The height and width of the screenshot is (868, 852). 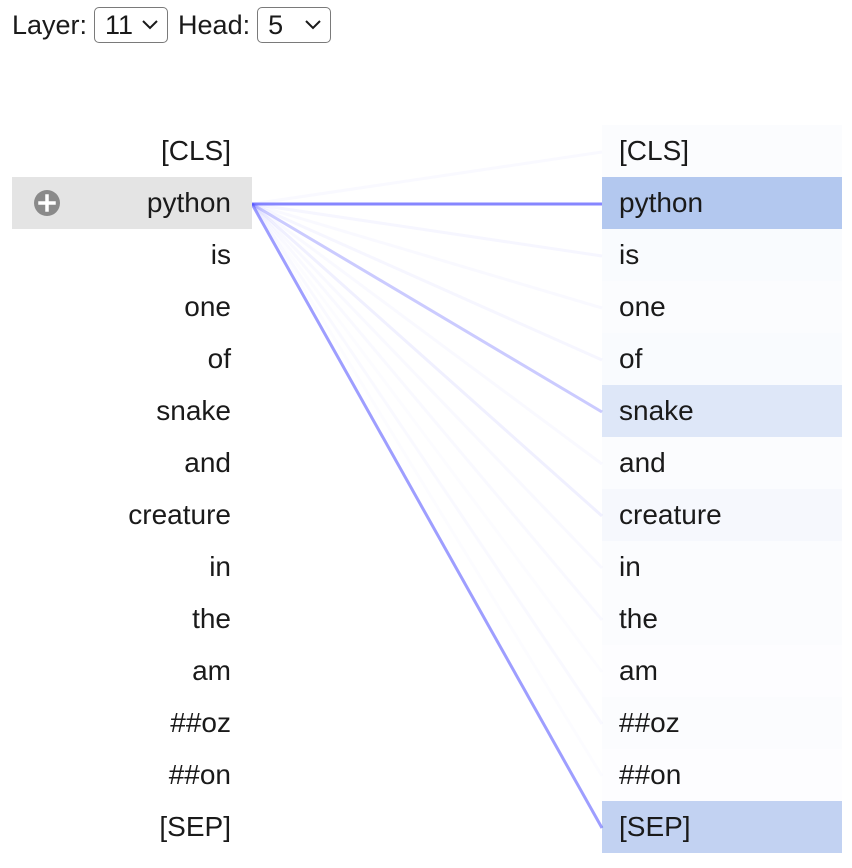 I want to click on left-token-label: and, so click(x=207, y=462).